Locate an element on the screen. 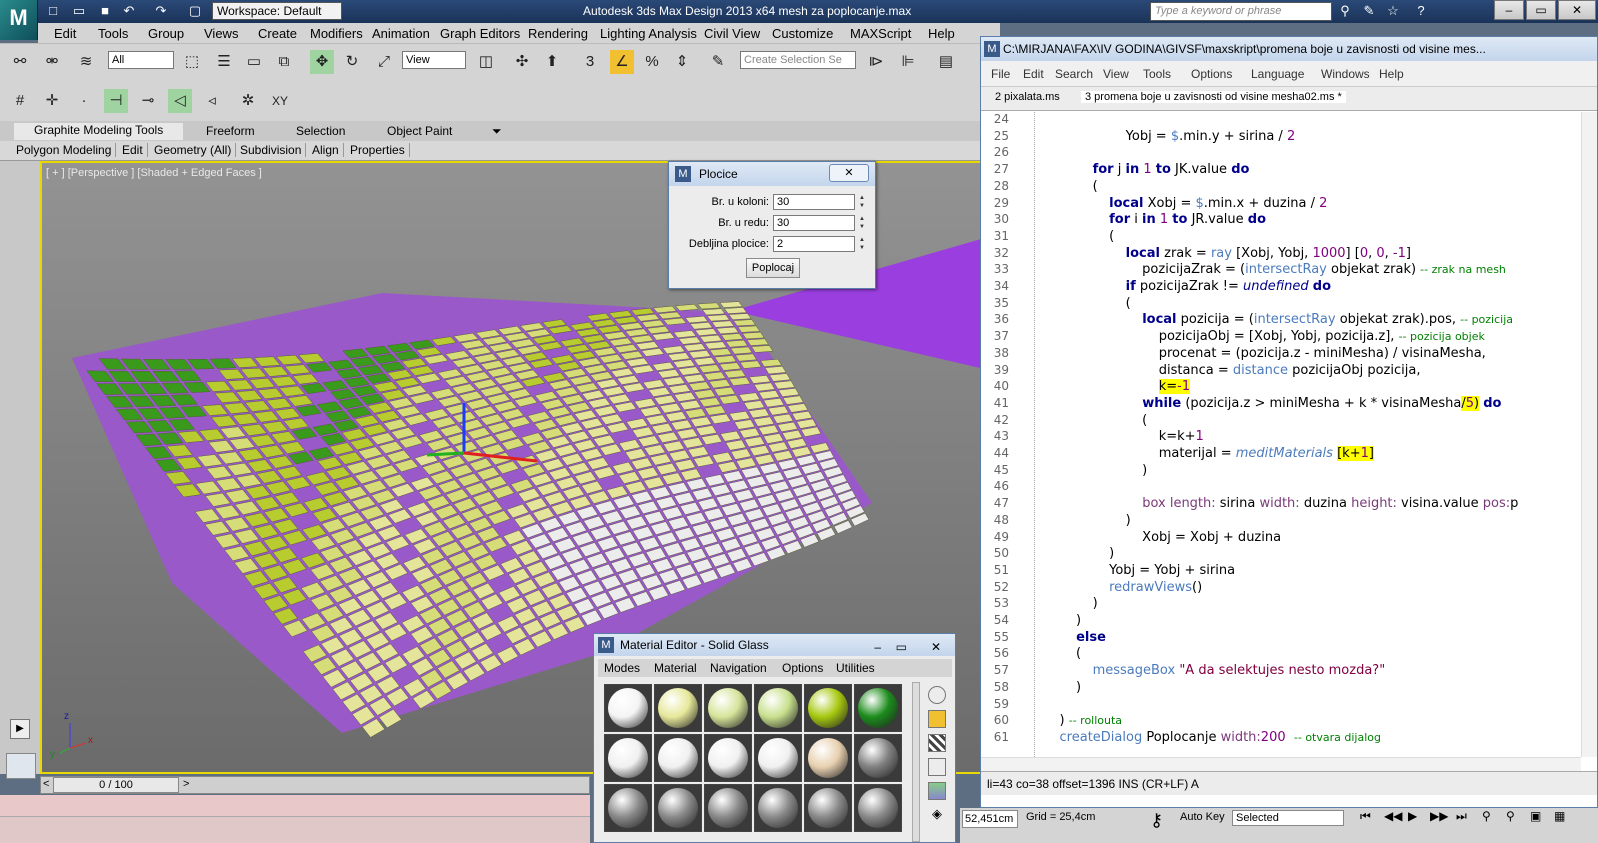 This screenshot has width=1598, height=843. layer-manager-icon: ▤ is located at coordinates (946, 62).